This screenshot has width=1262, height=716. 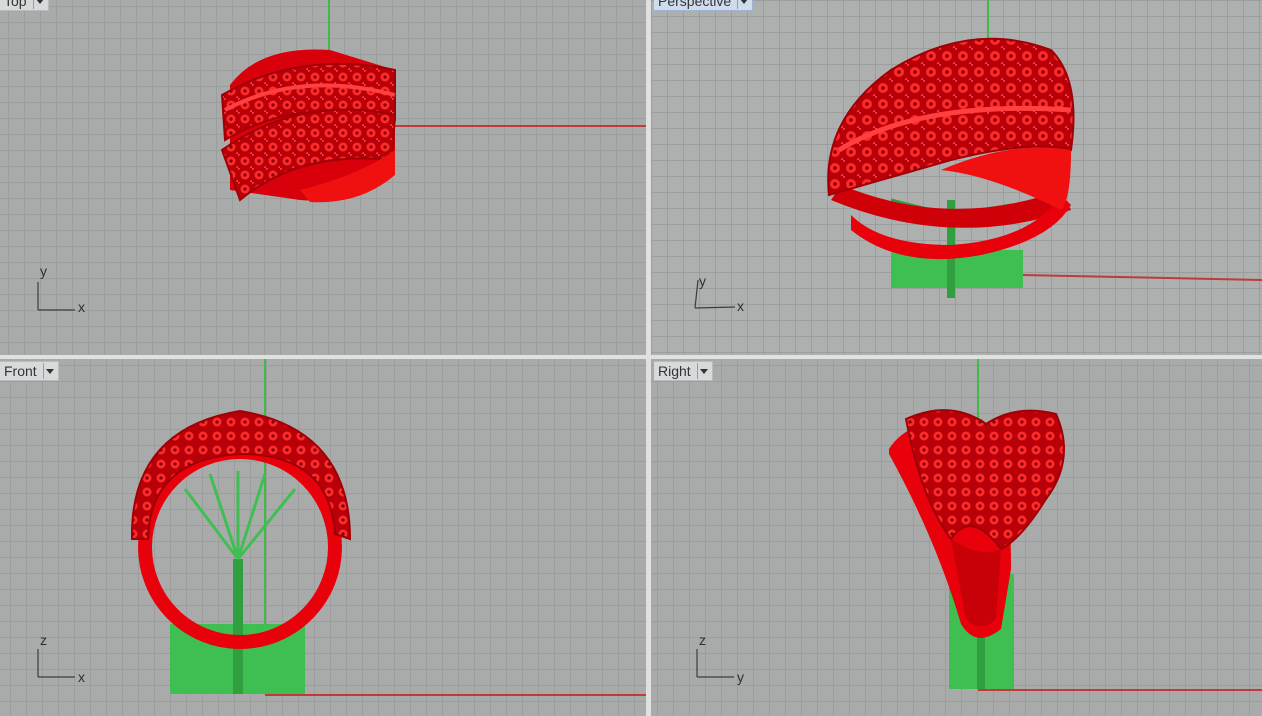 I want to click on viewport-title: Perspective, so click(x=695, y=4).